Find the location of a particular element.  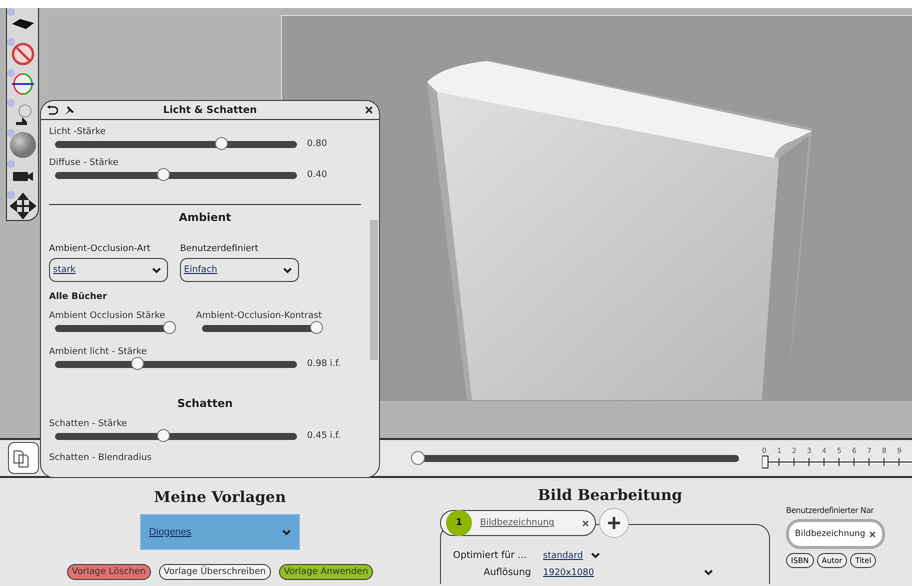

move-icon is located at coordinates (23, 206).